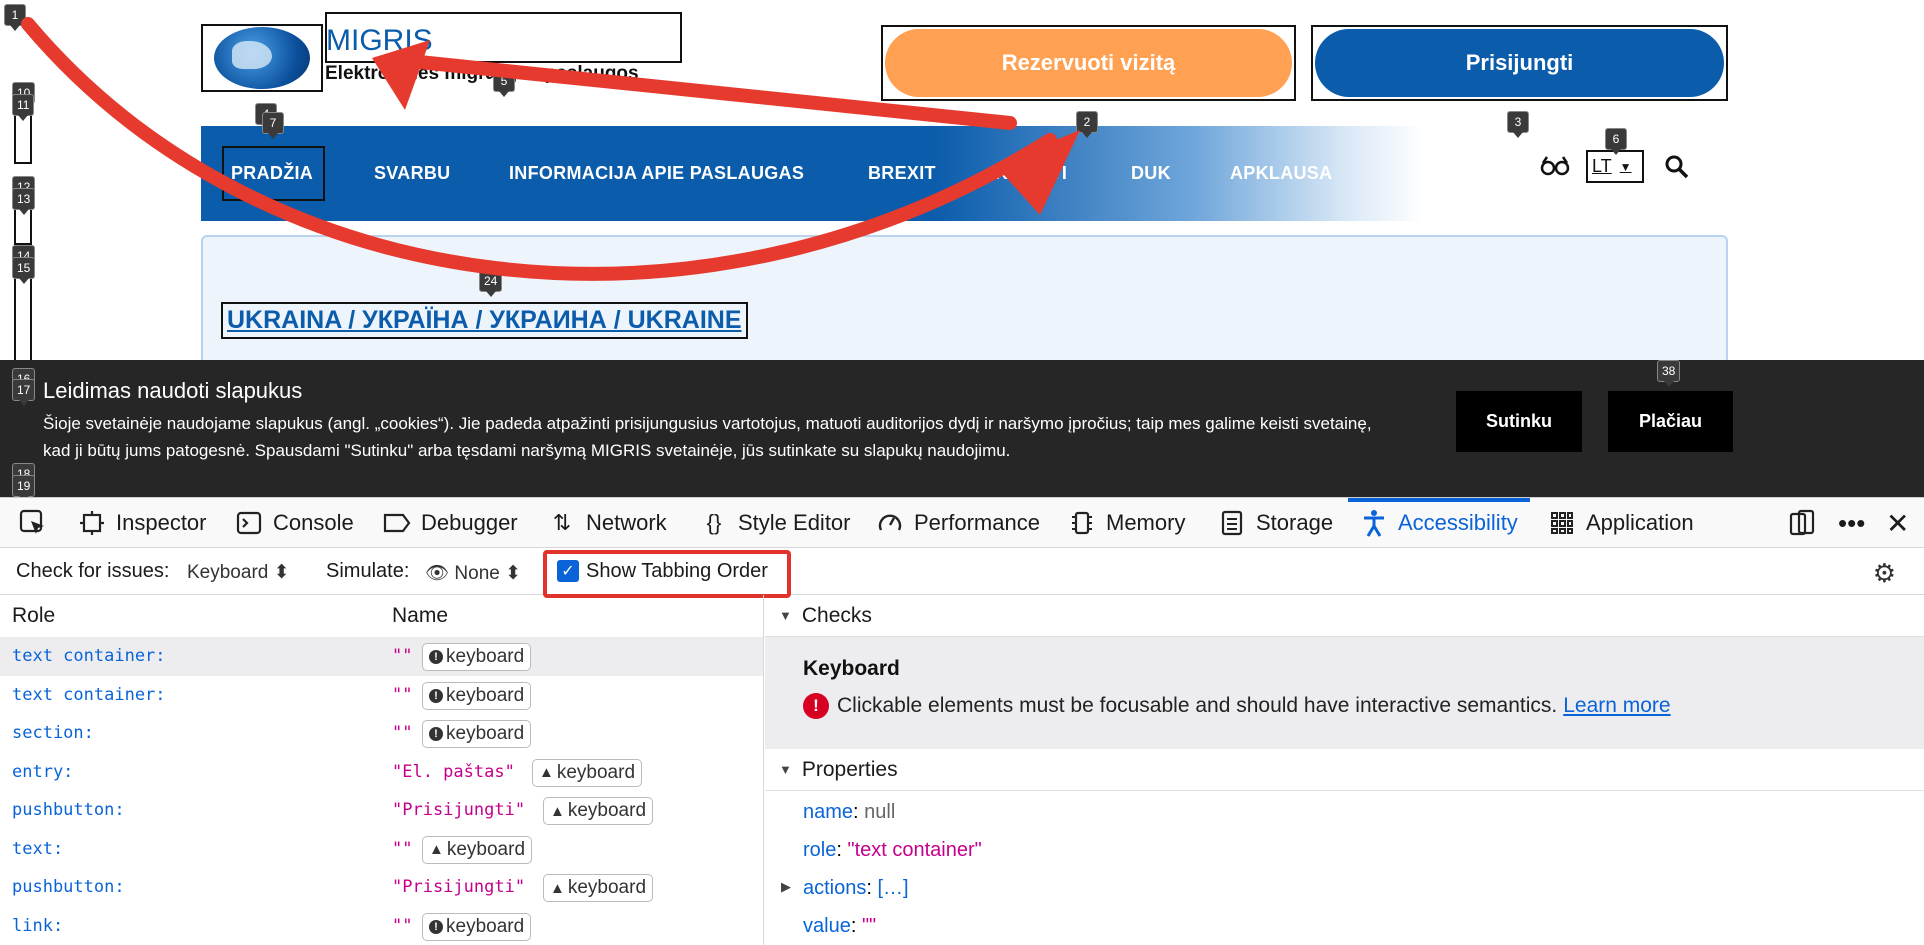  Describe the element at coordinates (714, 522) in the screenshot. I see `style-editor-icon: {}` at that location.